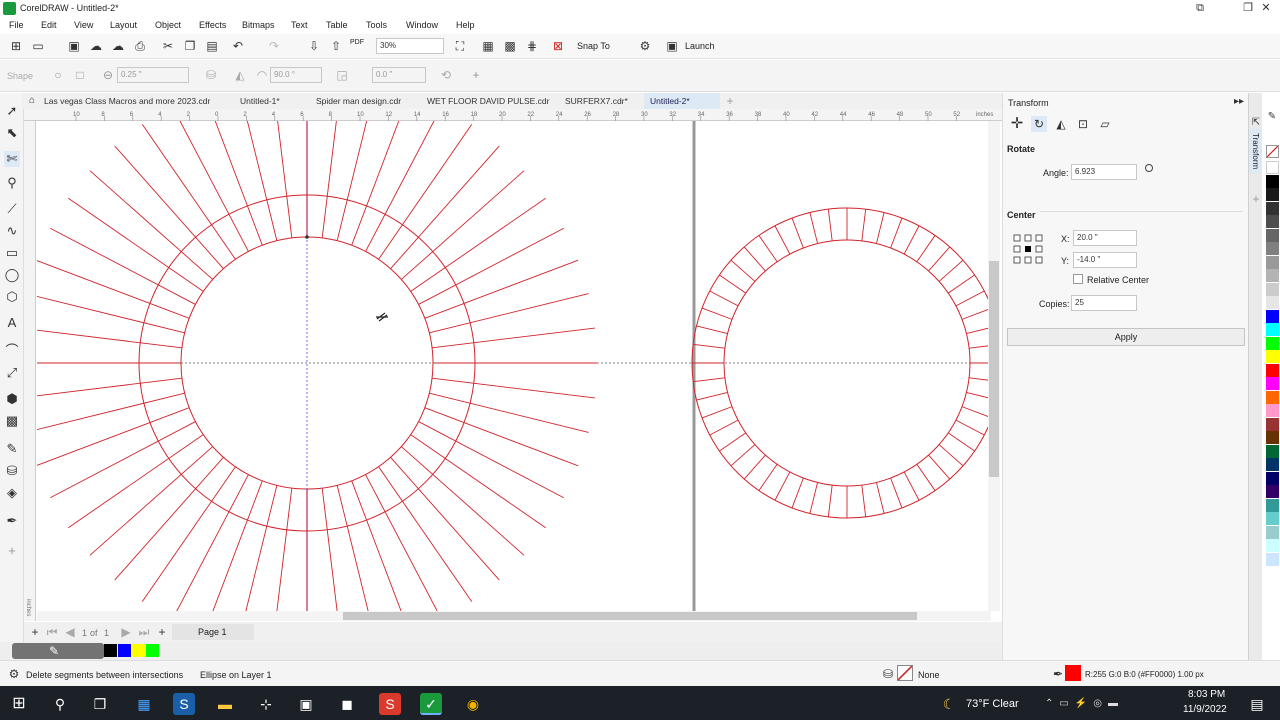 This screenshot has height=720, width=1280. What do you see at coordinates (994, 366) in the screenshot?
I see `vertical-scrollbar` at bounding box center [994, 366].